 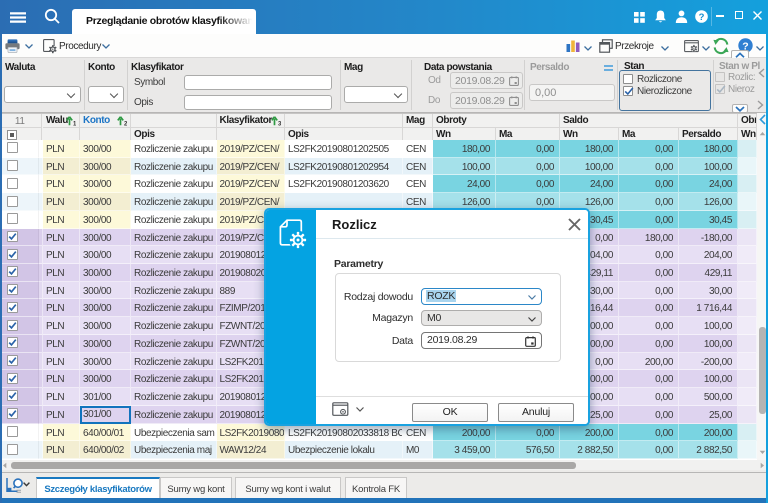 What do you see at coordinates (74, 124) in the screenshot?
I see `svg-text: 1` at bounding box center [74, 124].